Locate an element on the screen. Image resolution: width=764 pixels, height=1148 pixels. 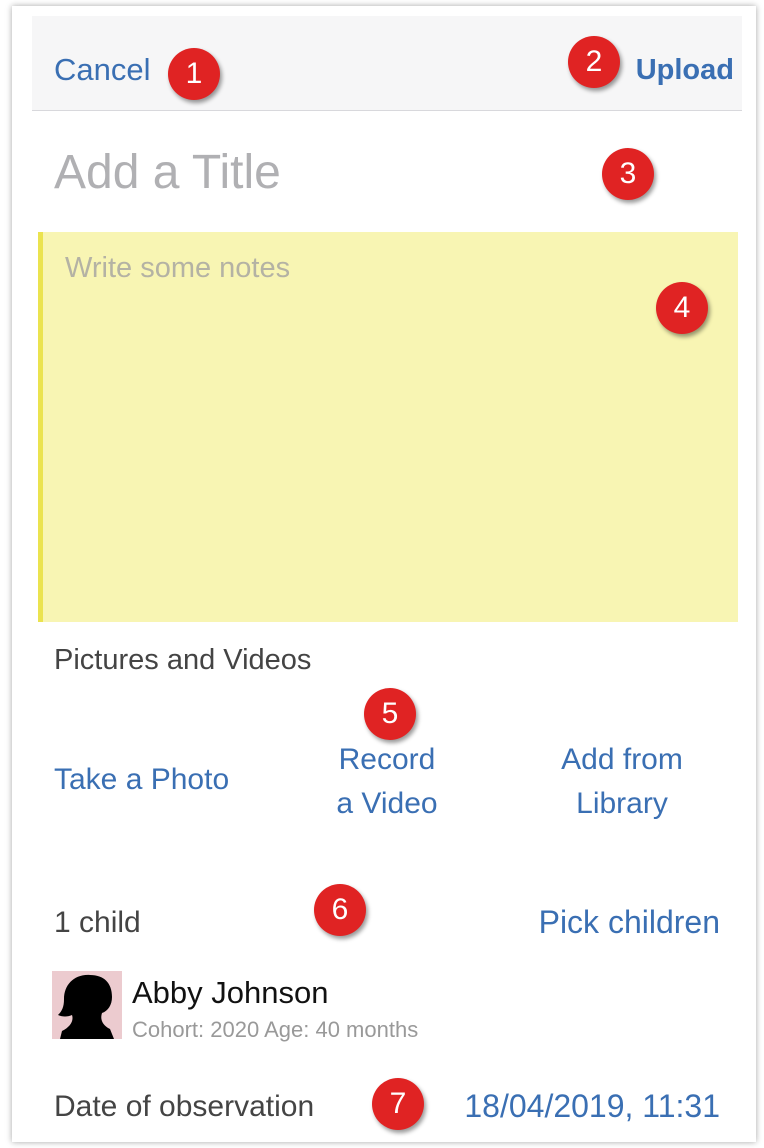
add-from-library-button: Add from Library is located at coordinates (622, 782).